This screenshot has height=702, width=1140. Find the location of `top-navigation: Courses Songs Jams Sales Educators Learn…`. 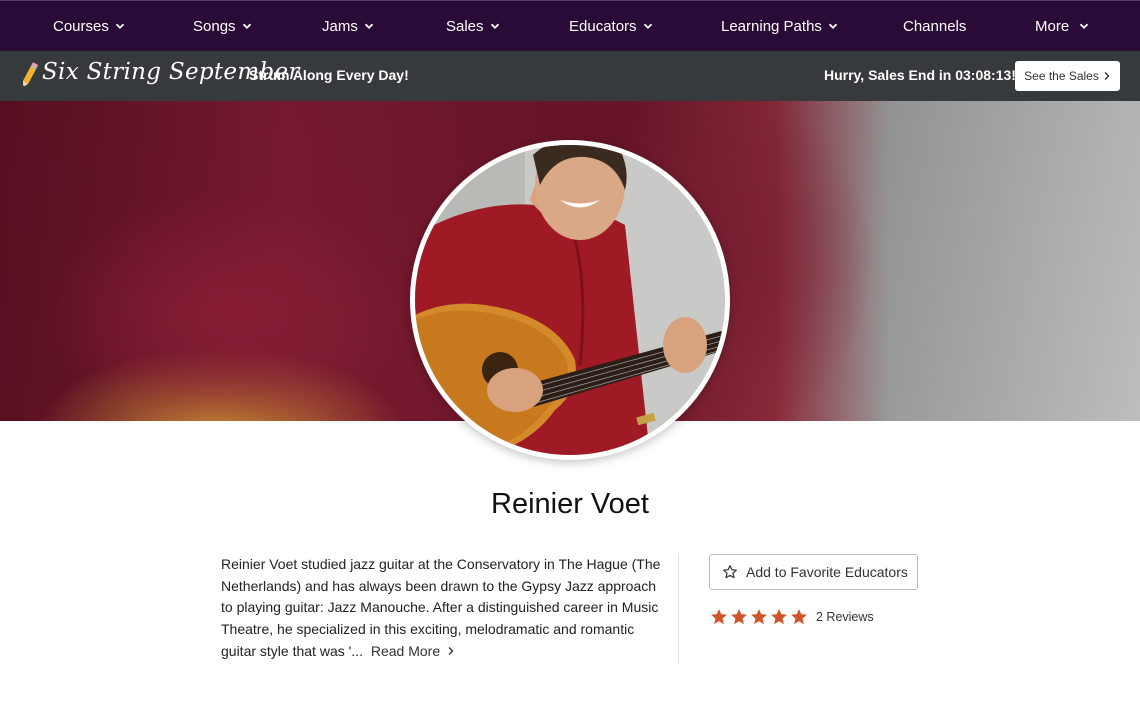

top-navigation: Courses Songs Jams Sales Educators Learn… is located at coordinates (570, 25).